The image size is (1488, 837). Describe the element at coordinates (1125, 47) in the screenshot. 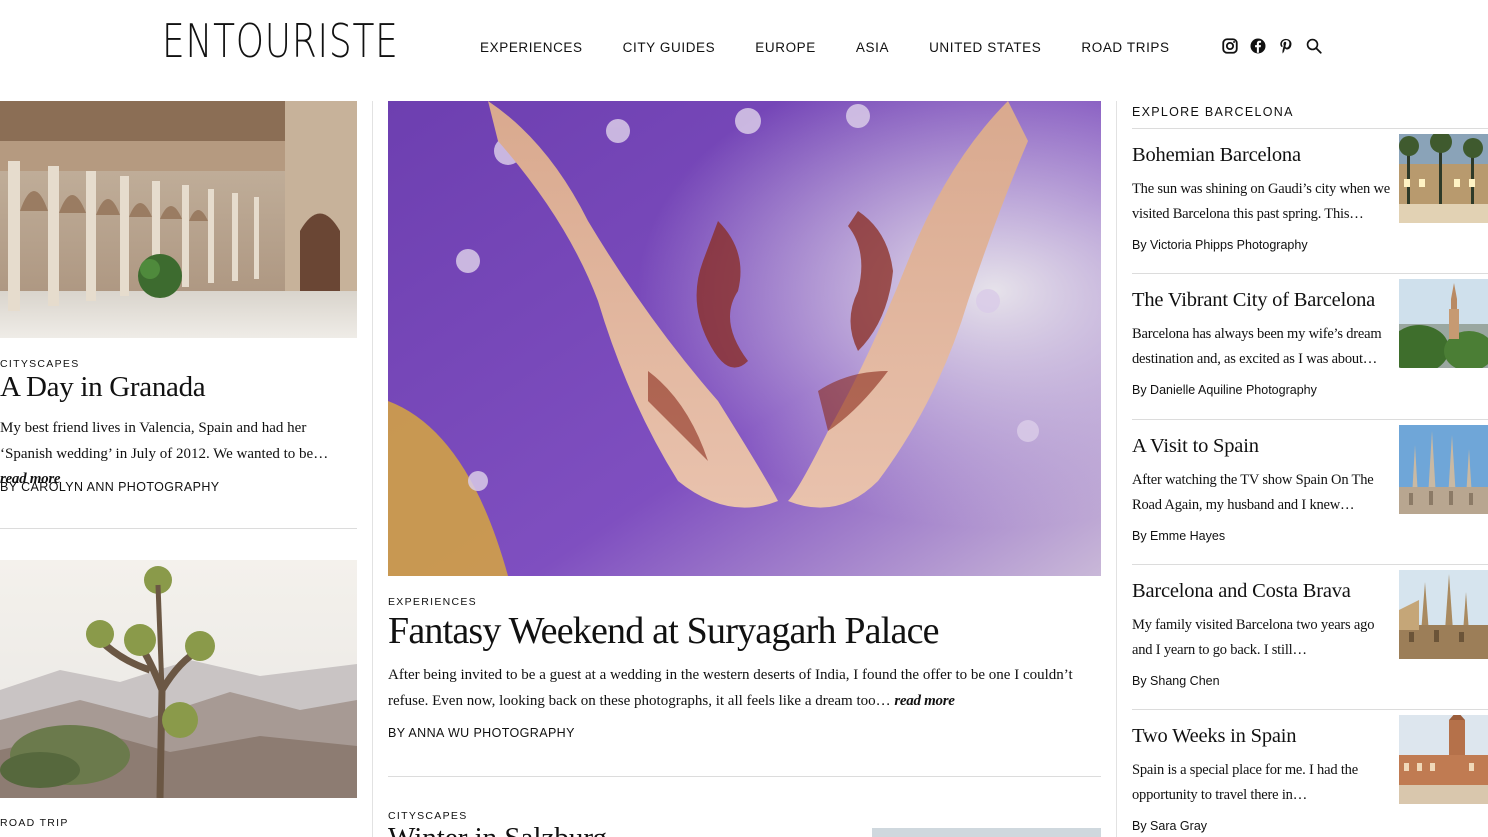

I see `nav-road-trips: ROAD TRIPS` at that location.